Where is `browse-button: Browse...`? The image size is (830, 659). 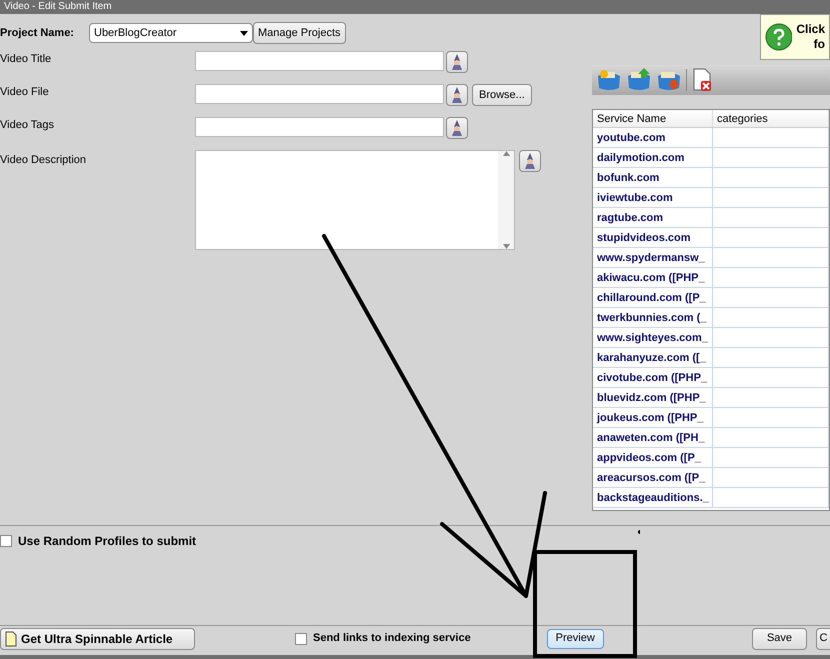
browse-button: Browse... is located at coordinates (502, 95).